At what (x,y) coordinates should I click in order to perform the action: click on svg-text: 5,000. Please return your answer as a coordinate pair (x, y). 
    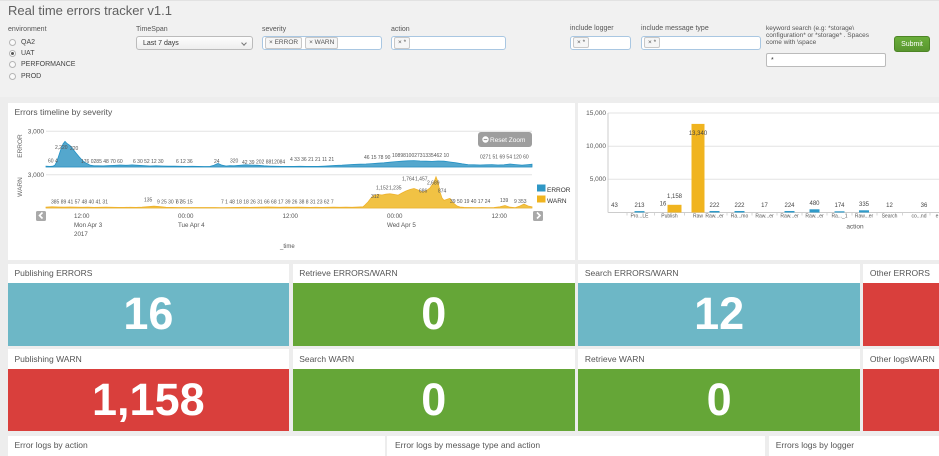
    Looking at the image, I should click on (598, 179).